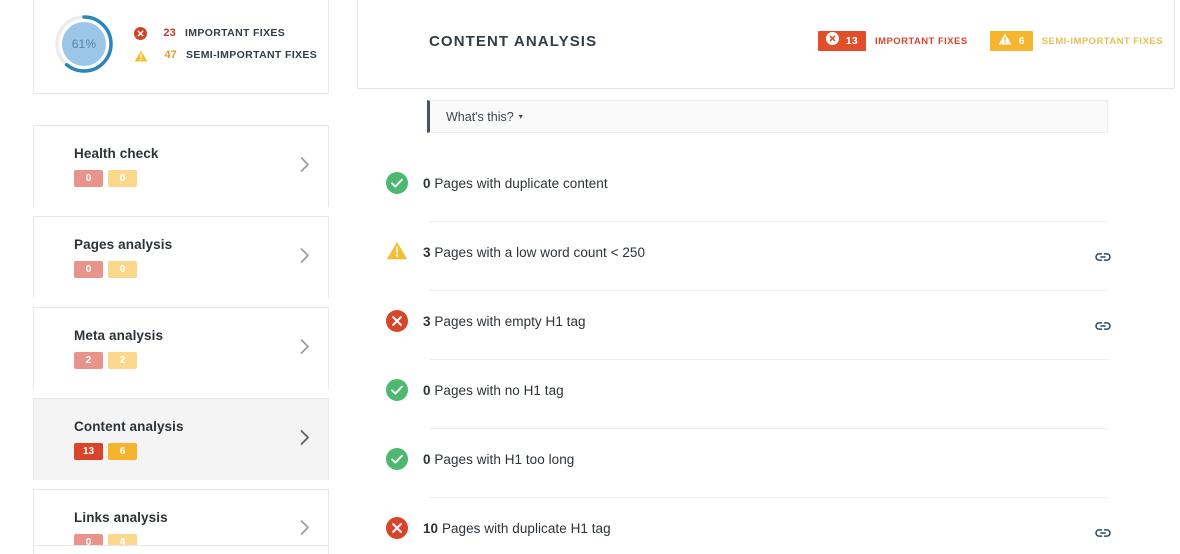 The height and width of the screenshot is (554, 1180). What do you see at coordinates (181, 549) in the screenshot?
I see `sidebar-next-card` at bounding box center [181, 549].